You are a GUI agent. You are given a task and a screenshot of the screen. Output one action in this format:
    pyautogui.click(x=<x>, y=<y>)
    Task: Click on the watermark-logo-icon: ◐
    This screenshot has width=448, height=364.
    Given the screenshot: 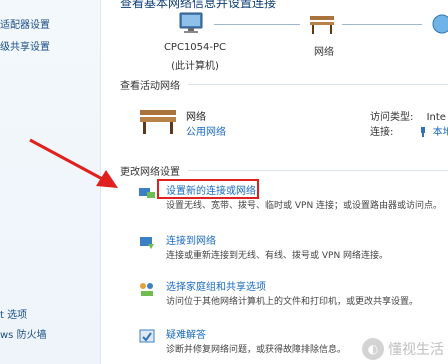 What is the action you would take?
    pyautogui.click(x=373, y=349)
    